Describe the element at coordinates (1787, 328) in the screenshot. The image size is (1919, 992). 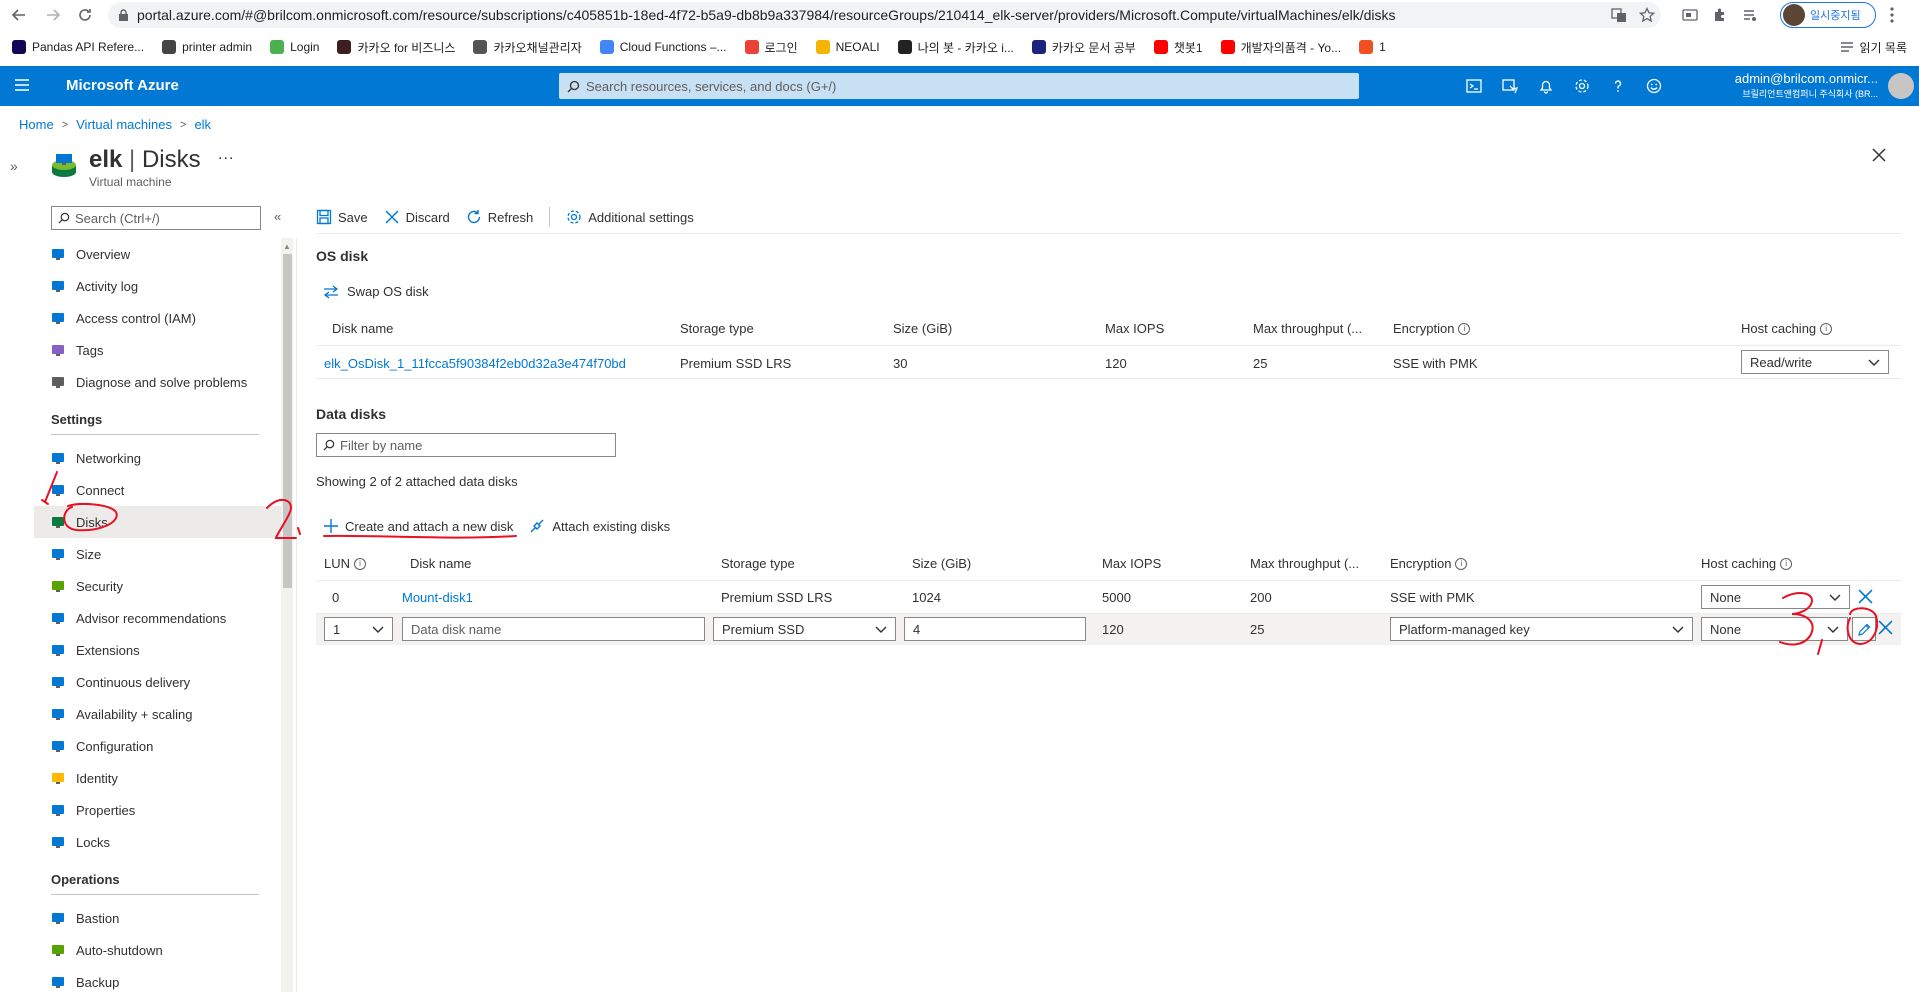
I see `os-col-host-caching: Host caching i` at that location.